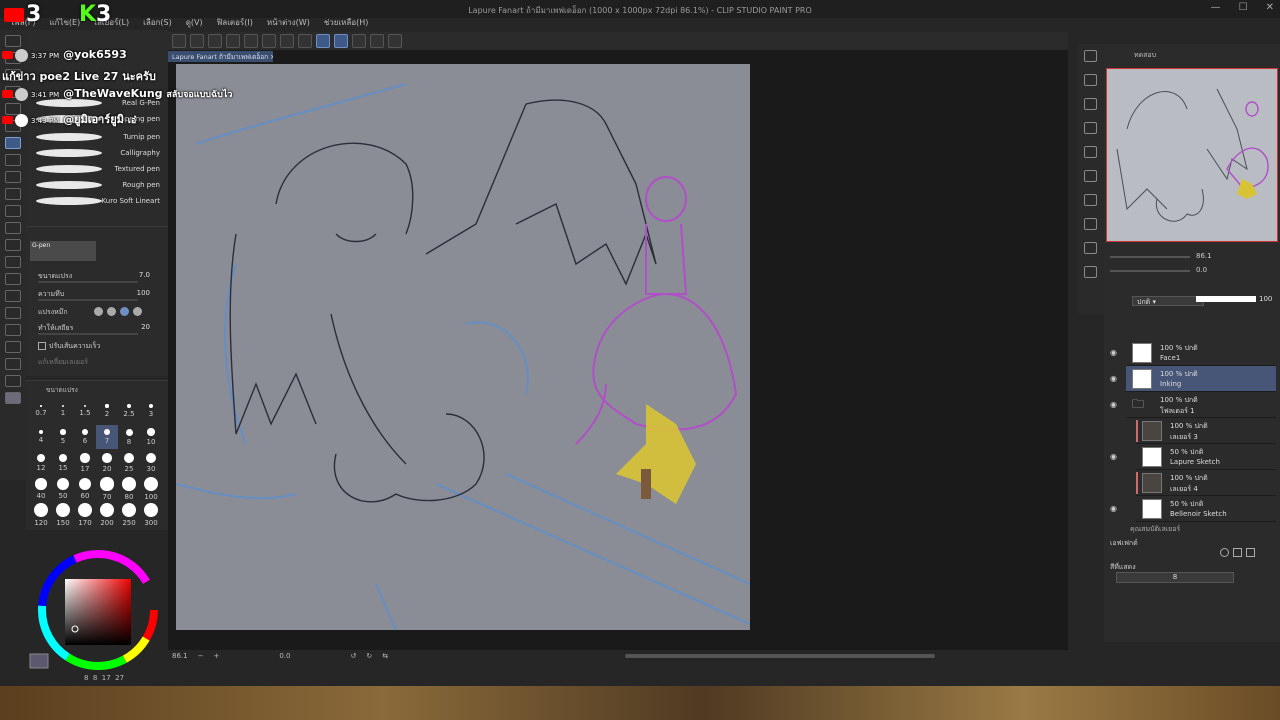 This screenshot has width=1280, height=720. What do you see at coordinates (1201, 270) in the screenshot?
I see `navigator-angle: 0.0` at bounding box center [1201, 270].